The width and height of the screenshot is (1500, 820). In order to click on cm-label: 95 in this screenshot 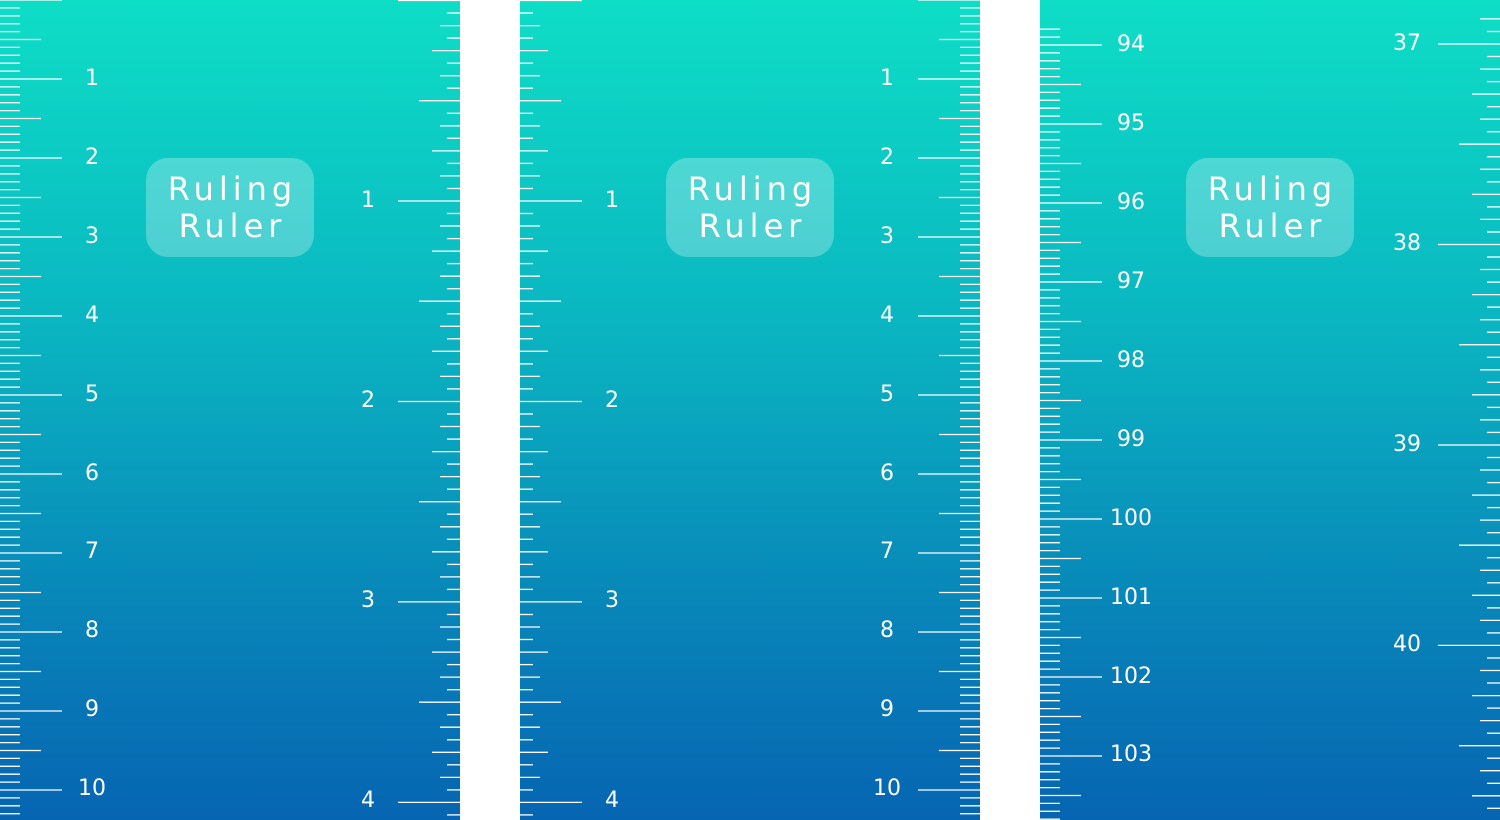, I will do `click(1131, 123)`.